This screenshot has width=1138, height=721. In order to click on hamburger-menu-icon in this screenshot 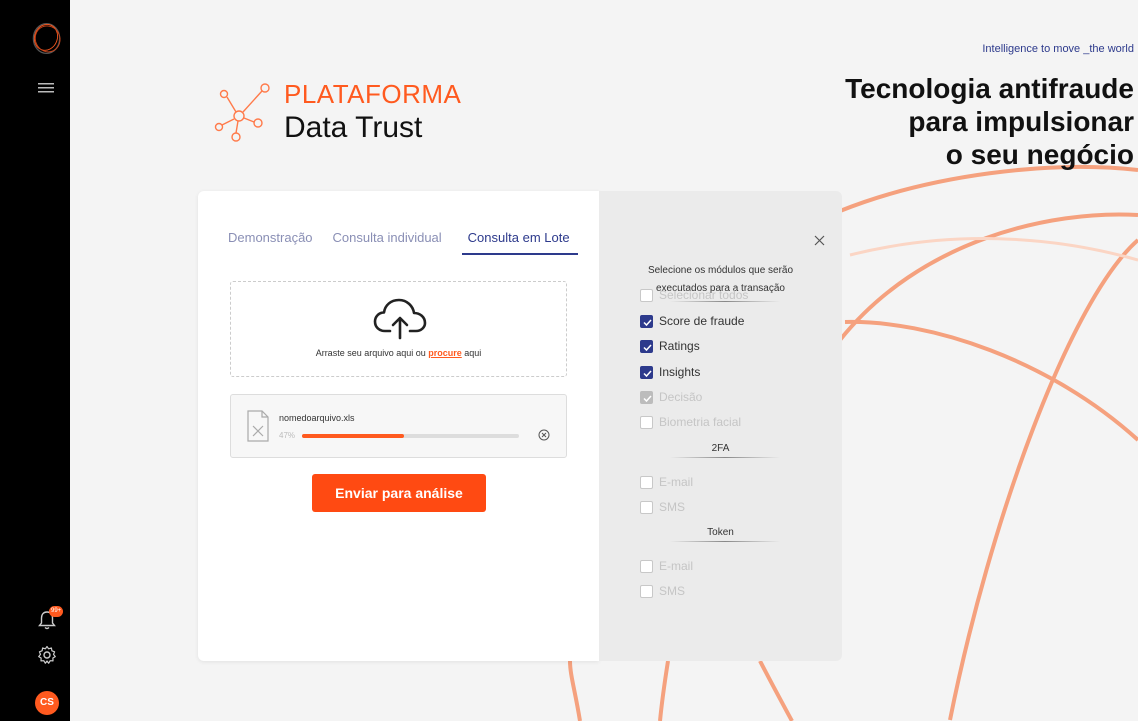, I will do `click(46, 88)`.